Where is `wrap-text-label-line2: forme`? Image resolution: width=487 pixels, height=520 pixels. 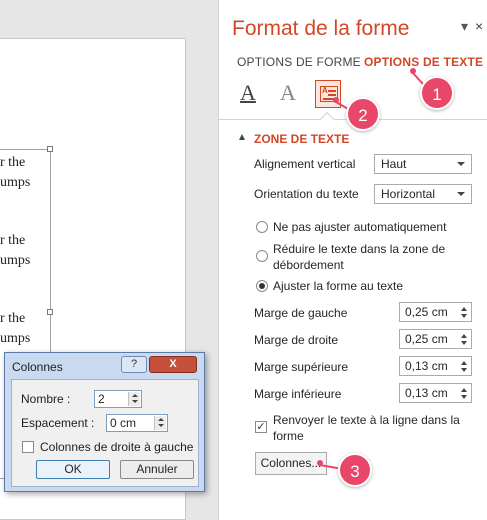
wrap-text-label-line2: forme is located at coordinates (288, 436).